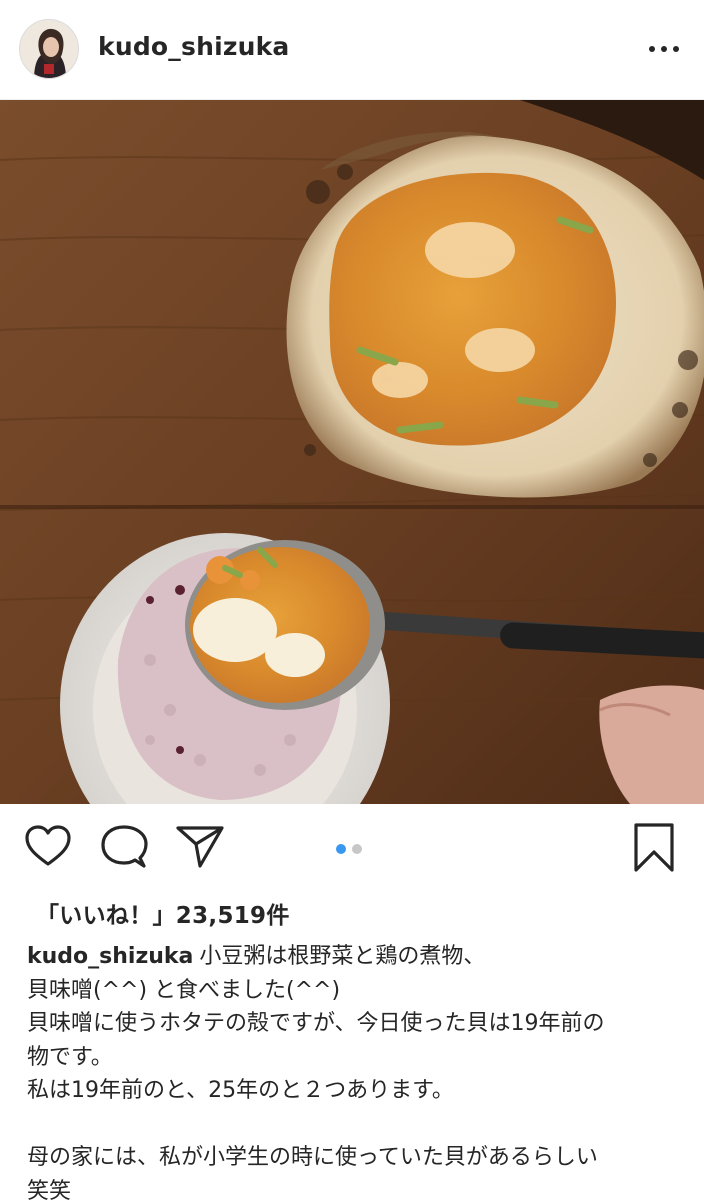  What do you see at coordinates (184, 990) in the screenshot?
I see `caption-line: 貝味噌(^^) と食べました(^^)` at bounding box center [184, 990].